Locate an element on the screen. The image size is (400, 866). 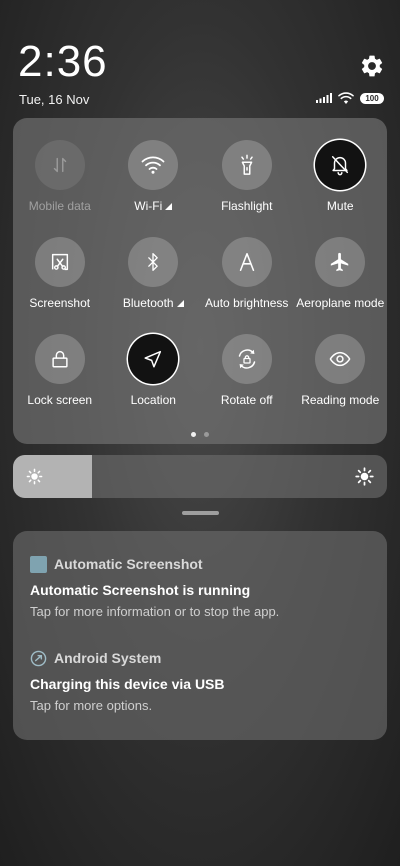
eye-icon is located at coordinates (340, 359).